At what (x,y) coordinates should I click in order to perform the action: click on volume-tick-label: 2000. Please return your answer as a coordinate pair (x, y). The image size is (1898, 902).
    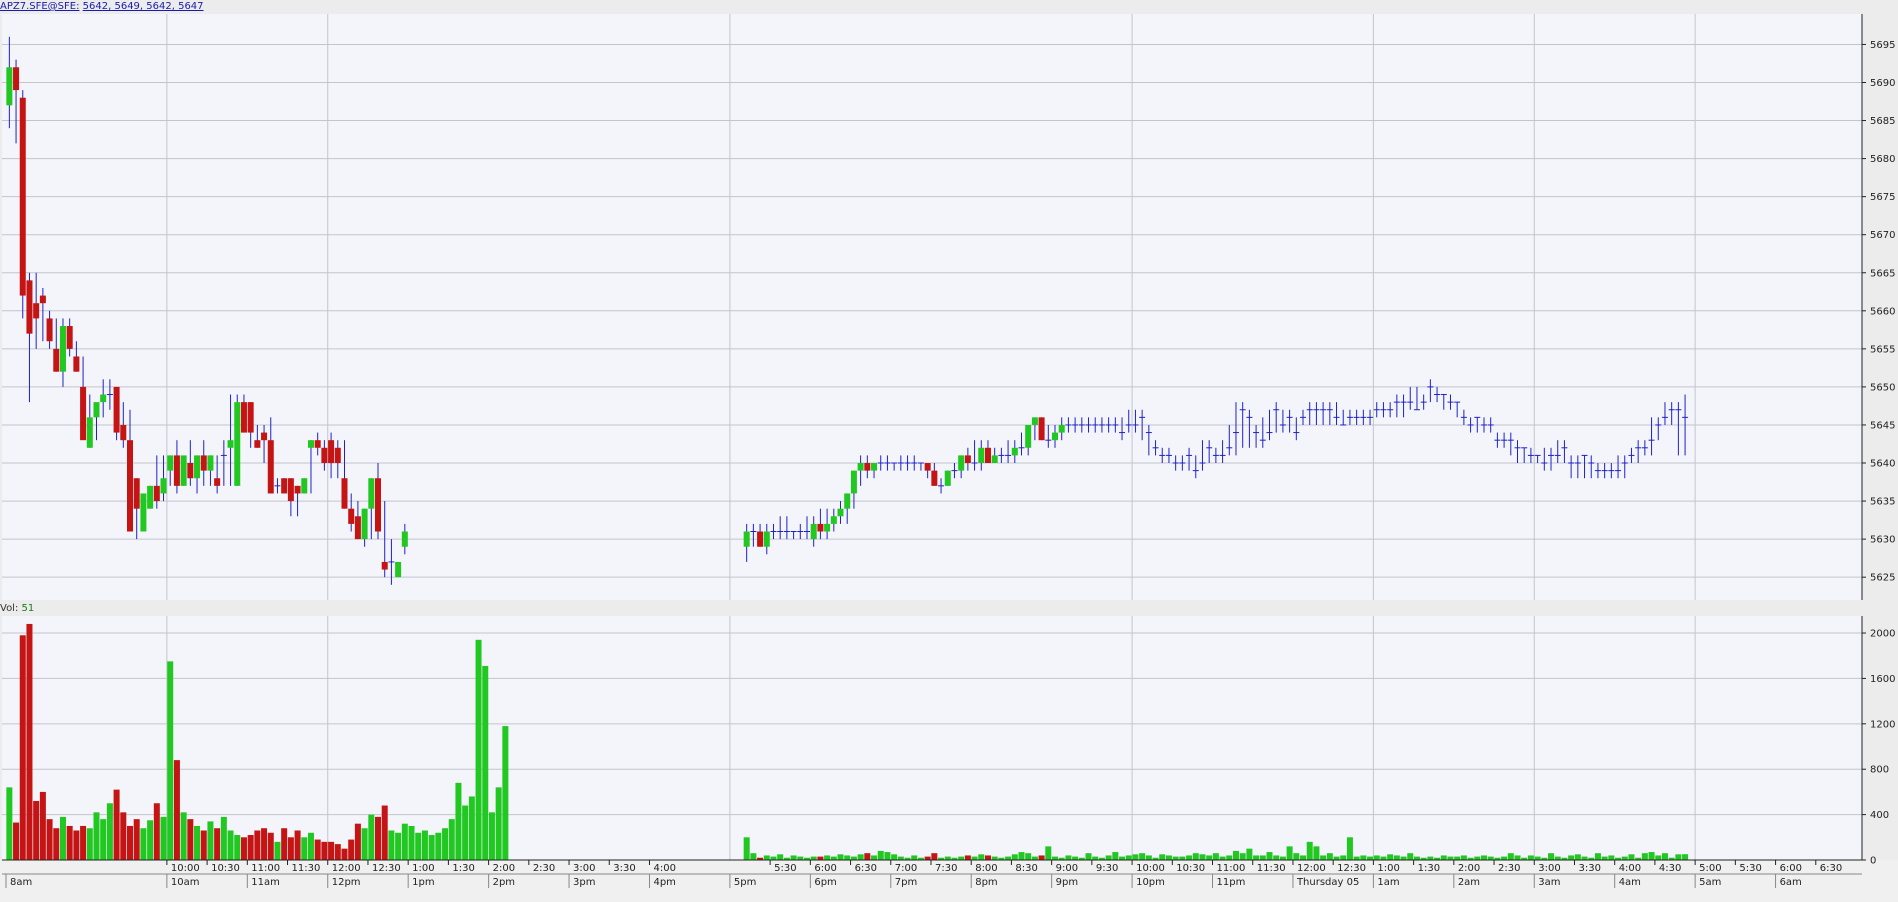
    Looking at the image, I should click on (1882, 634).